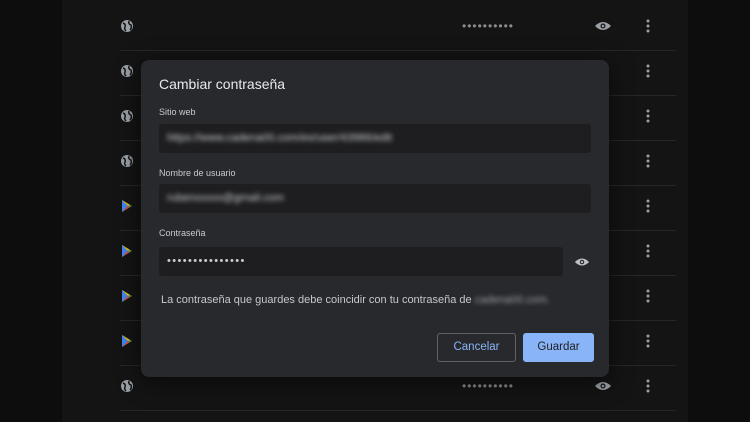 Image resolution: width=750 pixels, height=422 pixels. What do you see at coordinates (197, 173) in the screenshot?
I see `username-label: Nombre de usuario` at bounding box center [197, 173].